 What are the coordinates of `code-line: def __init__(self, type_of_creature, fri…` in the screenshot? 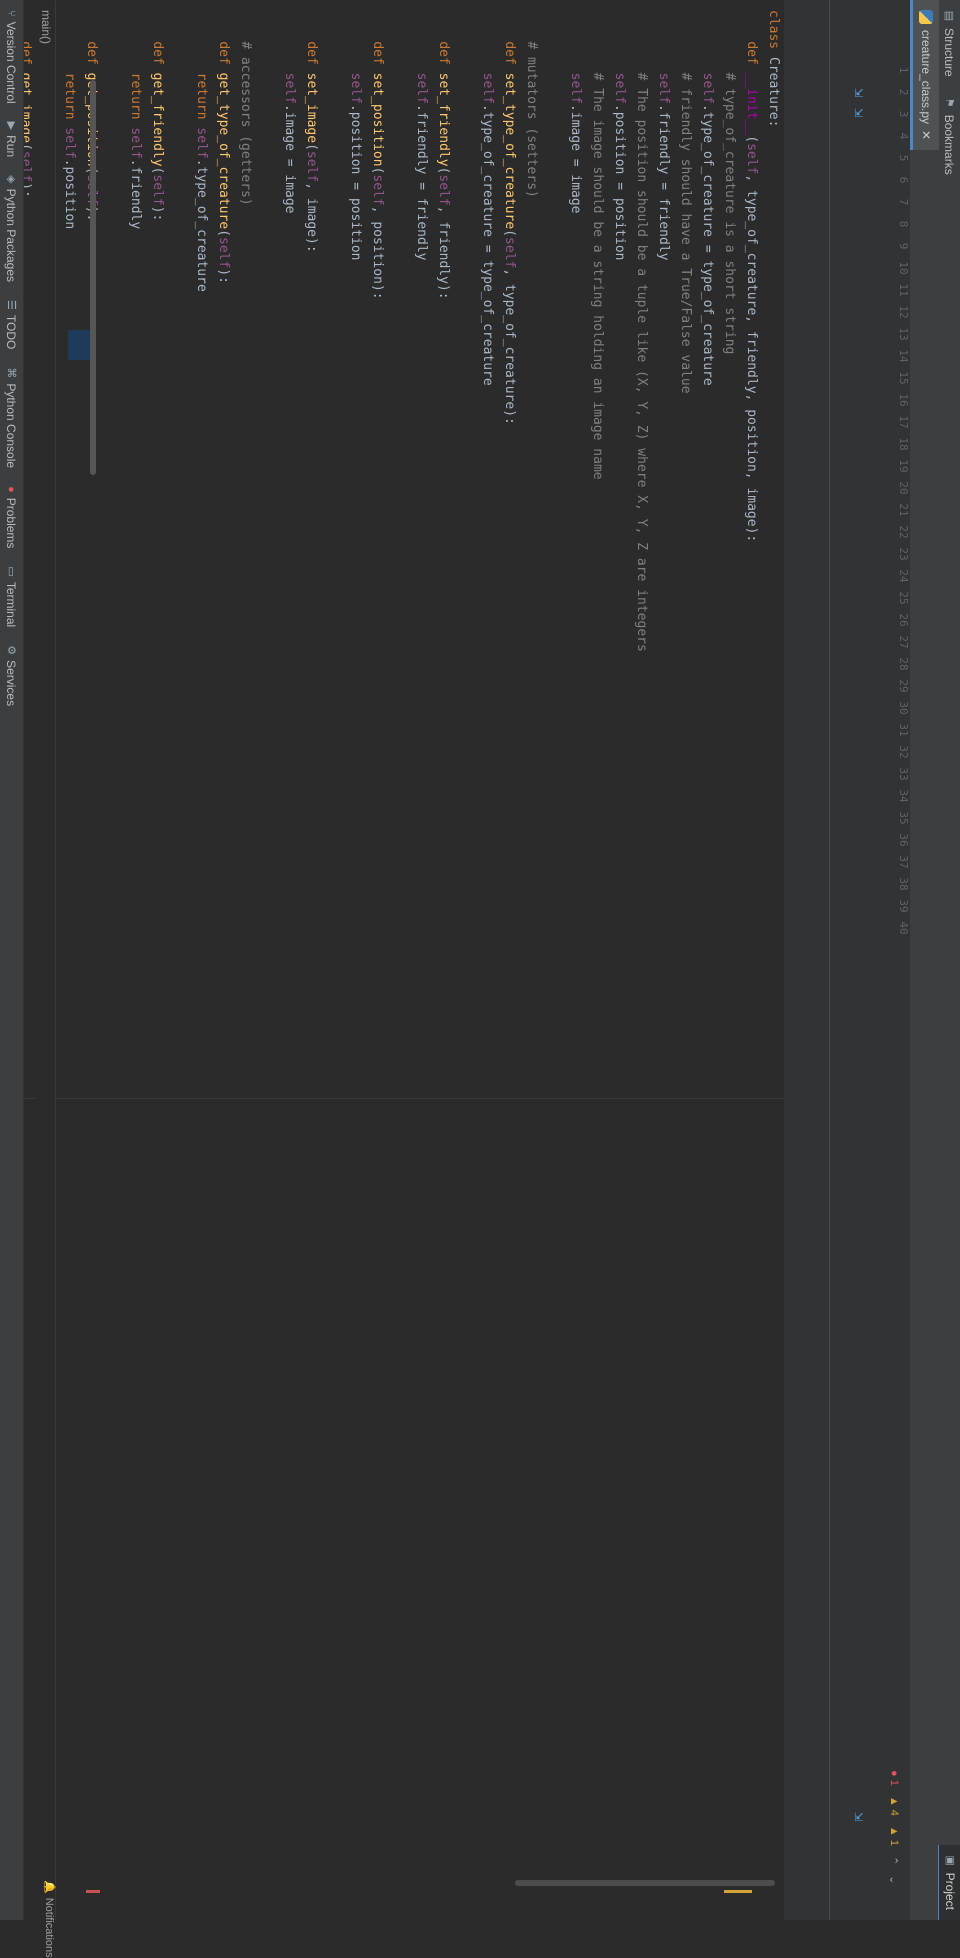 It's located at (751, 276).